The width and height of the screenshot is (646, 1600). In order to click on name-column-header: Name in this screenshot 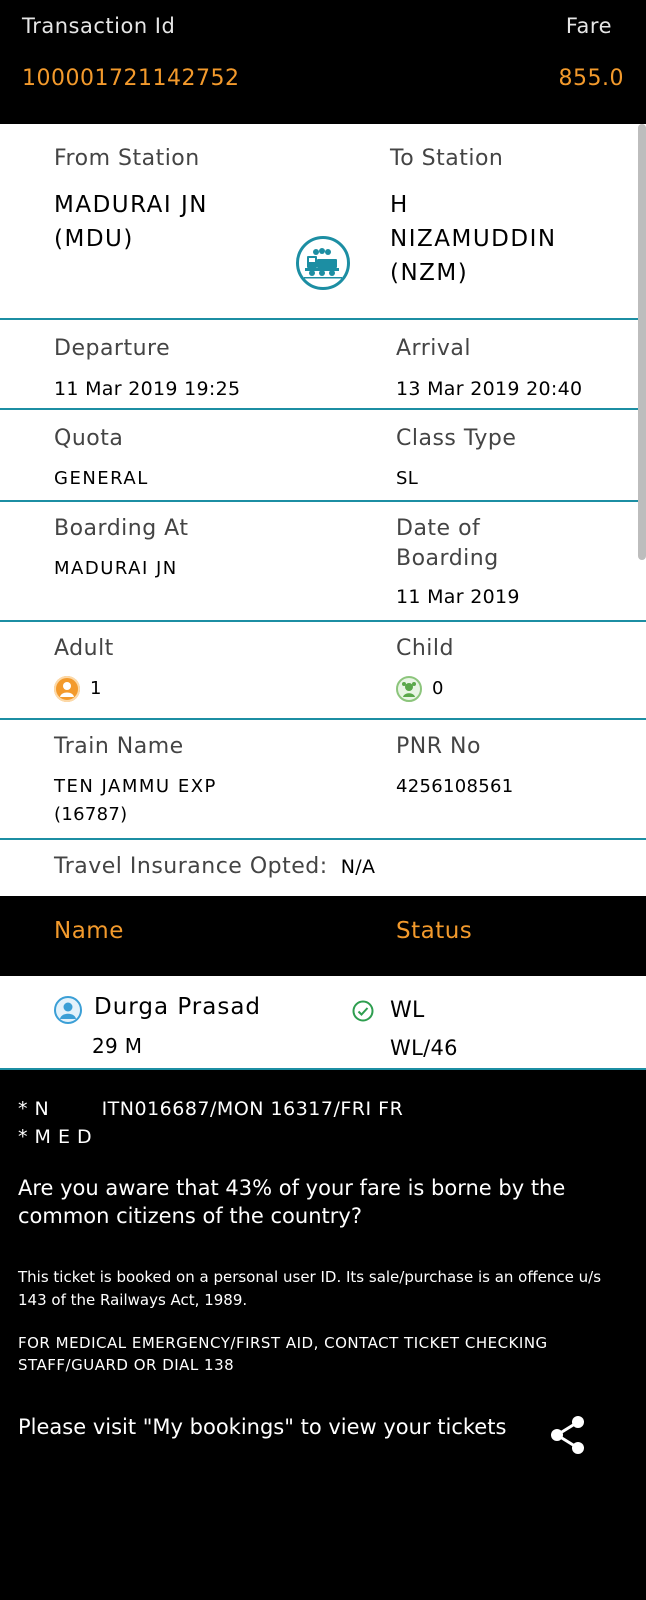, I will do `click(89, 931)`.